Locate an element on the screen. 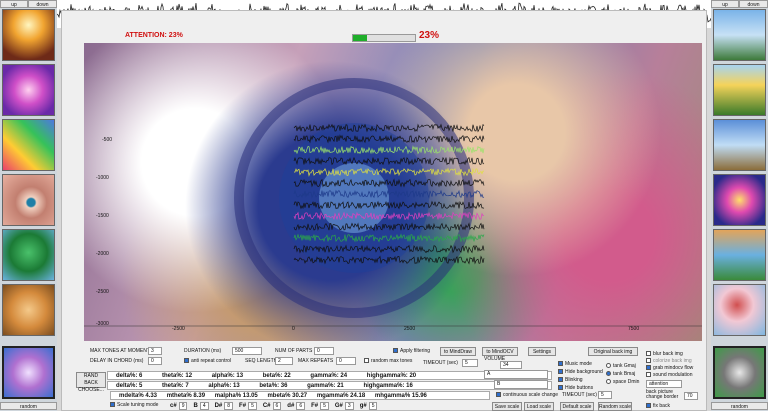  grab-mindocv-flow-checkbox: grab mindocv flow is located at coordinates (669, 368).